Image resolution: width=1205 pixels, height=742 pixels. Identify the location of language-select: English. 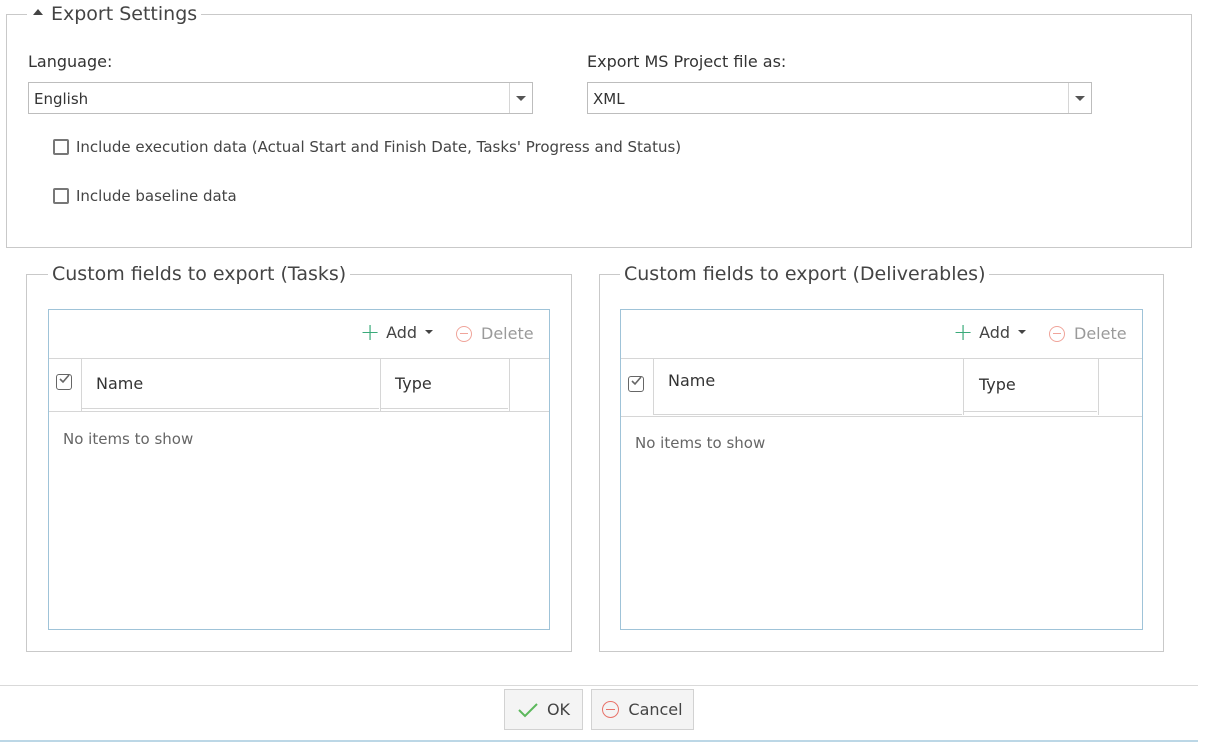
(280, 98).